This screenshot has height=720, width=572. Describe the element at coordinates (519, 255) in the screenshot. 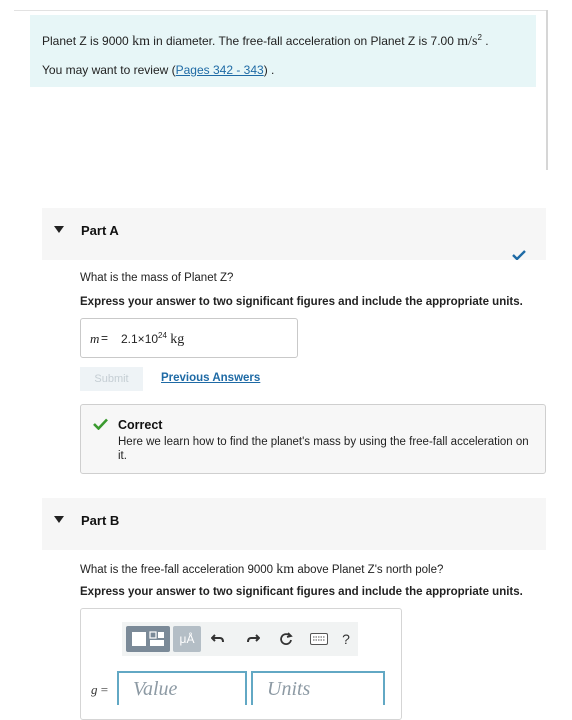

I see `checkmark-icon` at that location.